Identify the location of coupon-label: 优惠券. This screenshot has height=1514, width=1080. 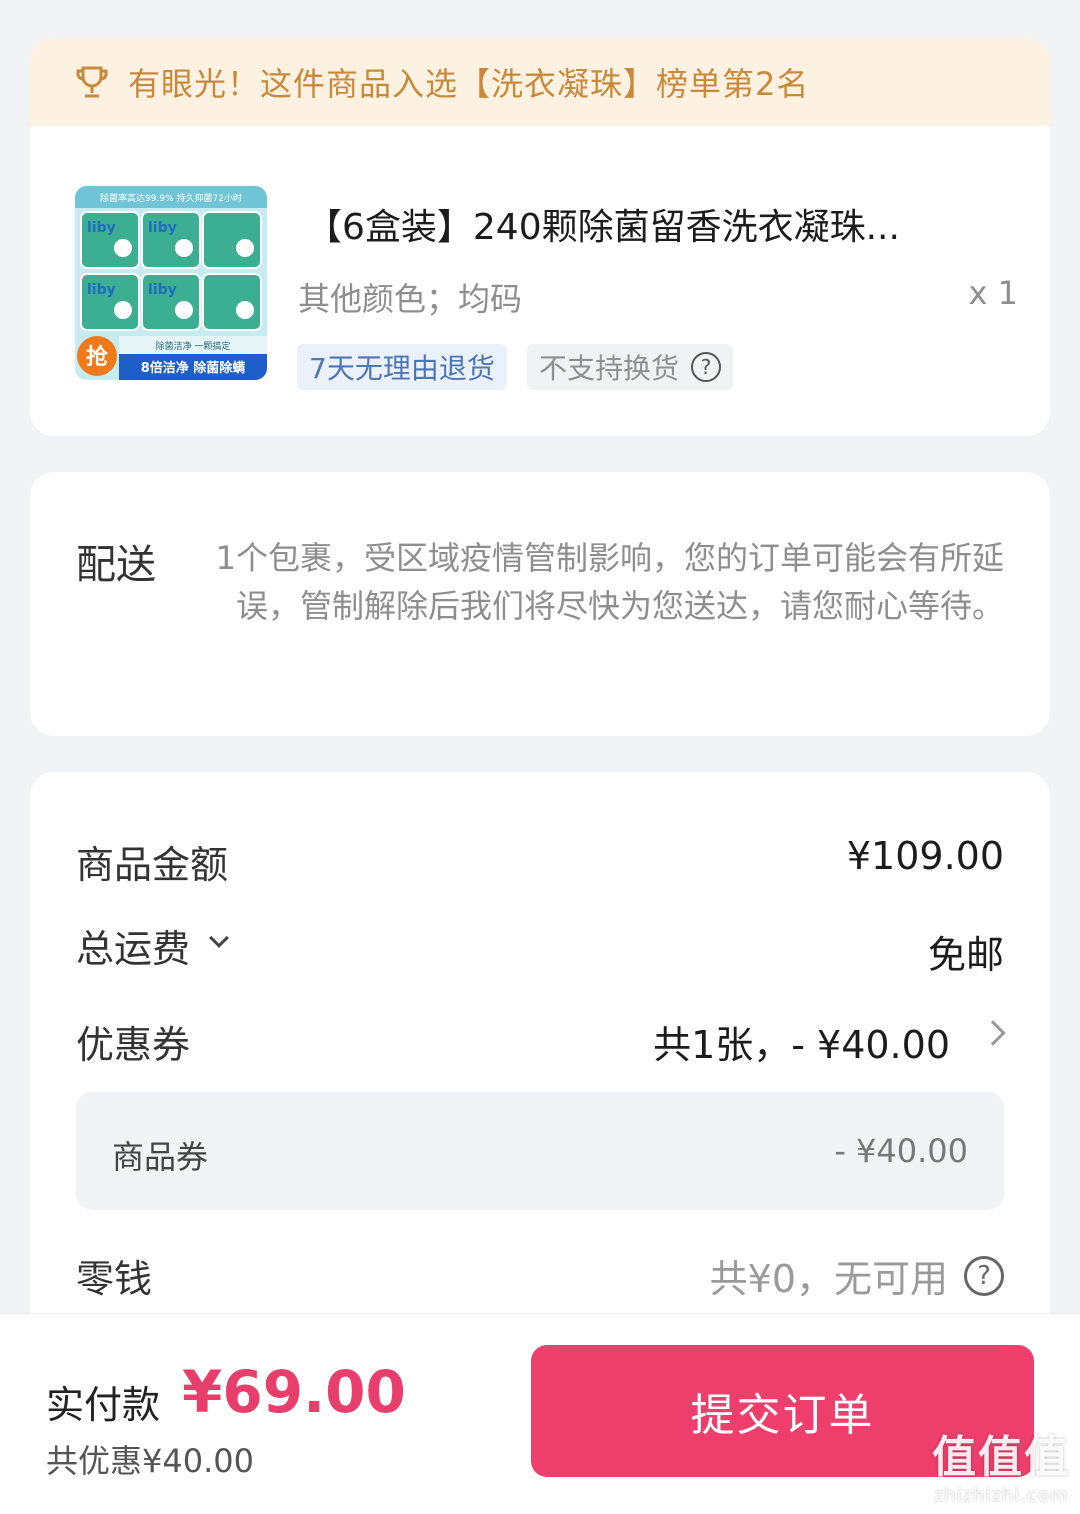
(133, 1045).